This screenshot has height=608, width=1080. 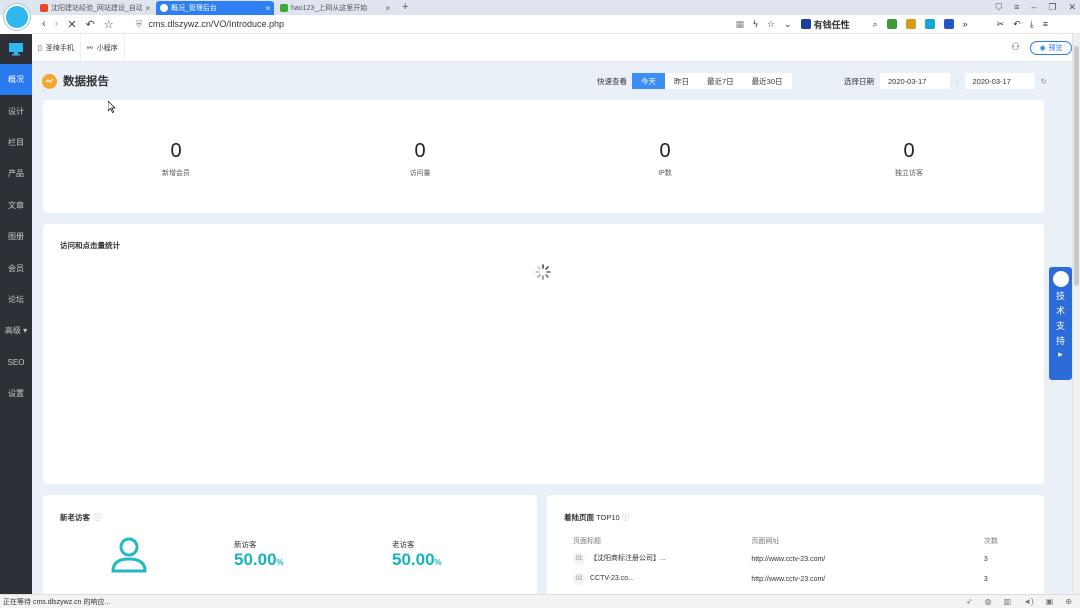 What do you see at coordinates (57, 24) in the screenshot?
I see `forward-icon: ›` at bounding box center [57, 24].